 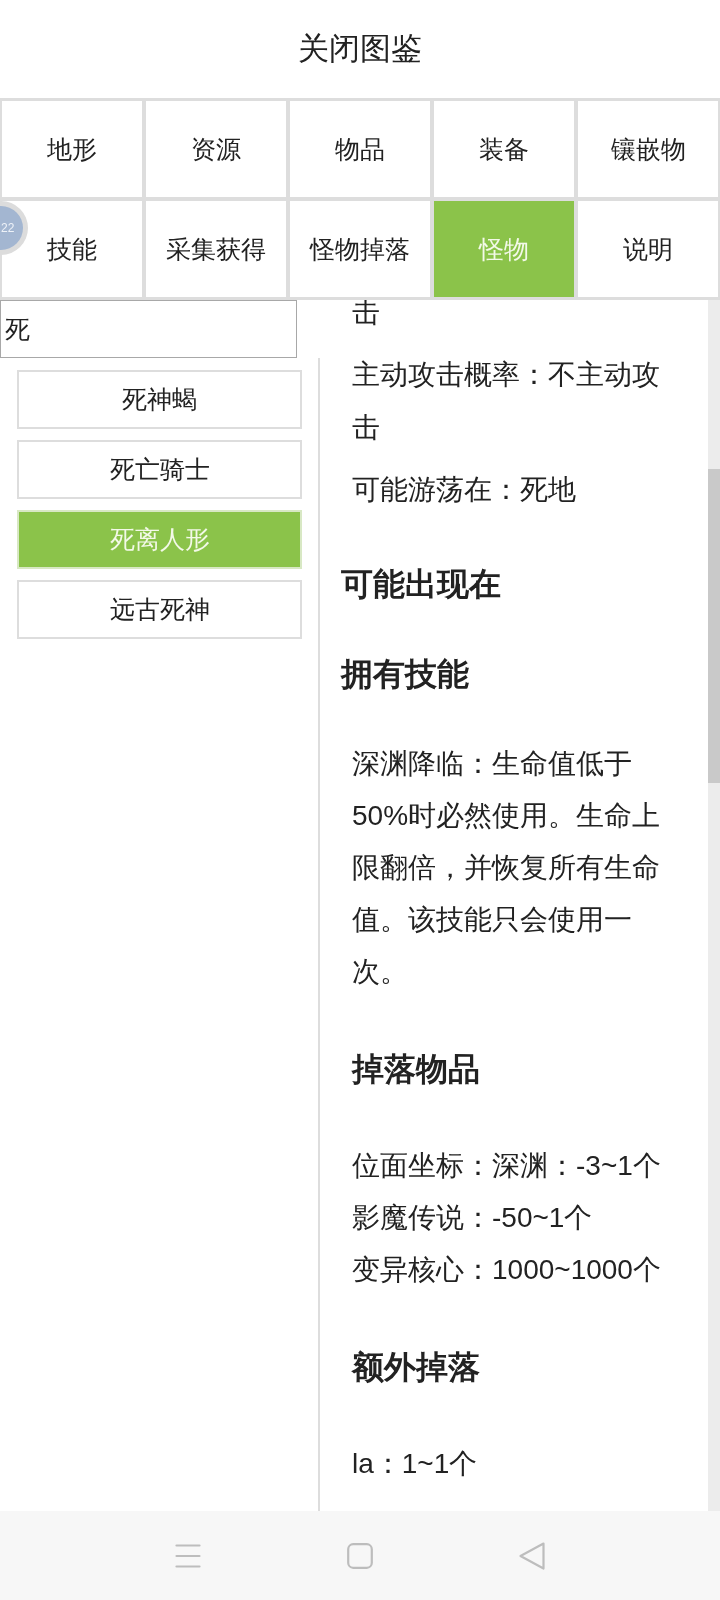 What do you see at coordinates (472, 1218) in the screenshot?
I see `drop-entry: 影魔传说：-50~1个` at bounding box center [472, 1218].